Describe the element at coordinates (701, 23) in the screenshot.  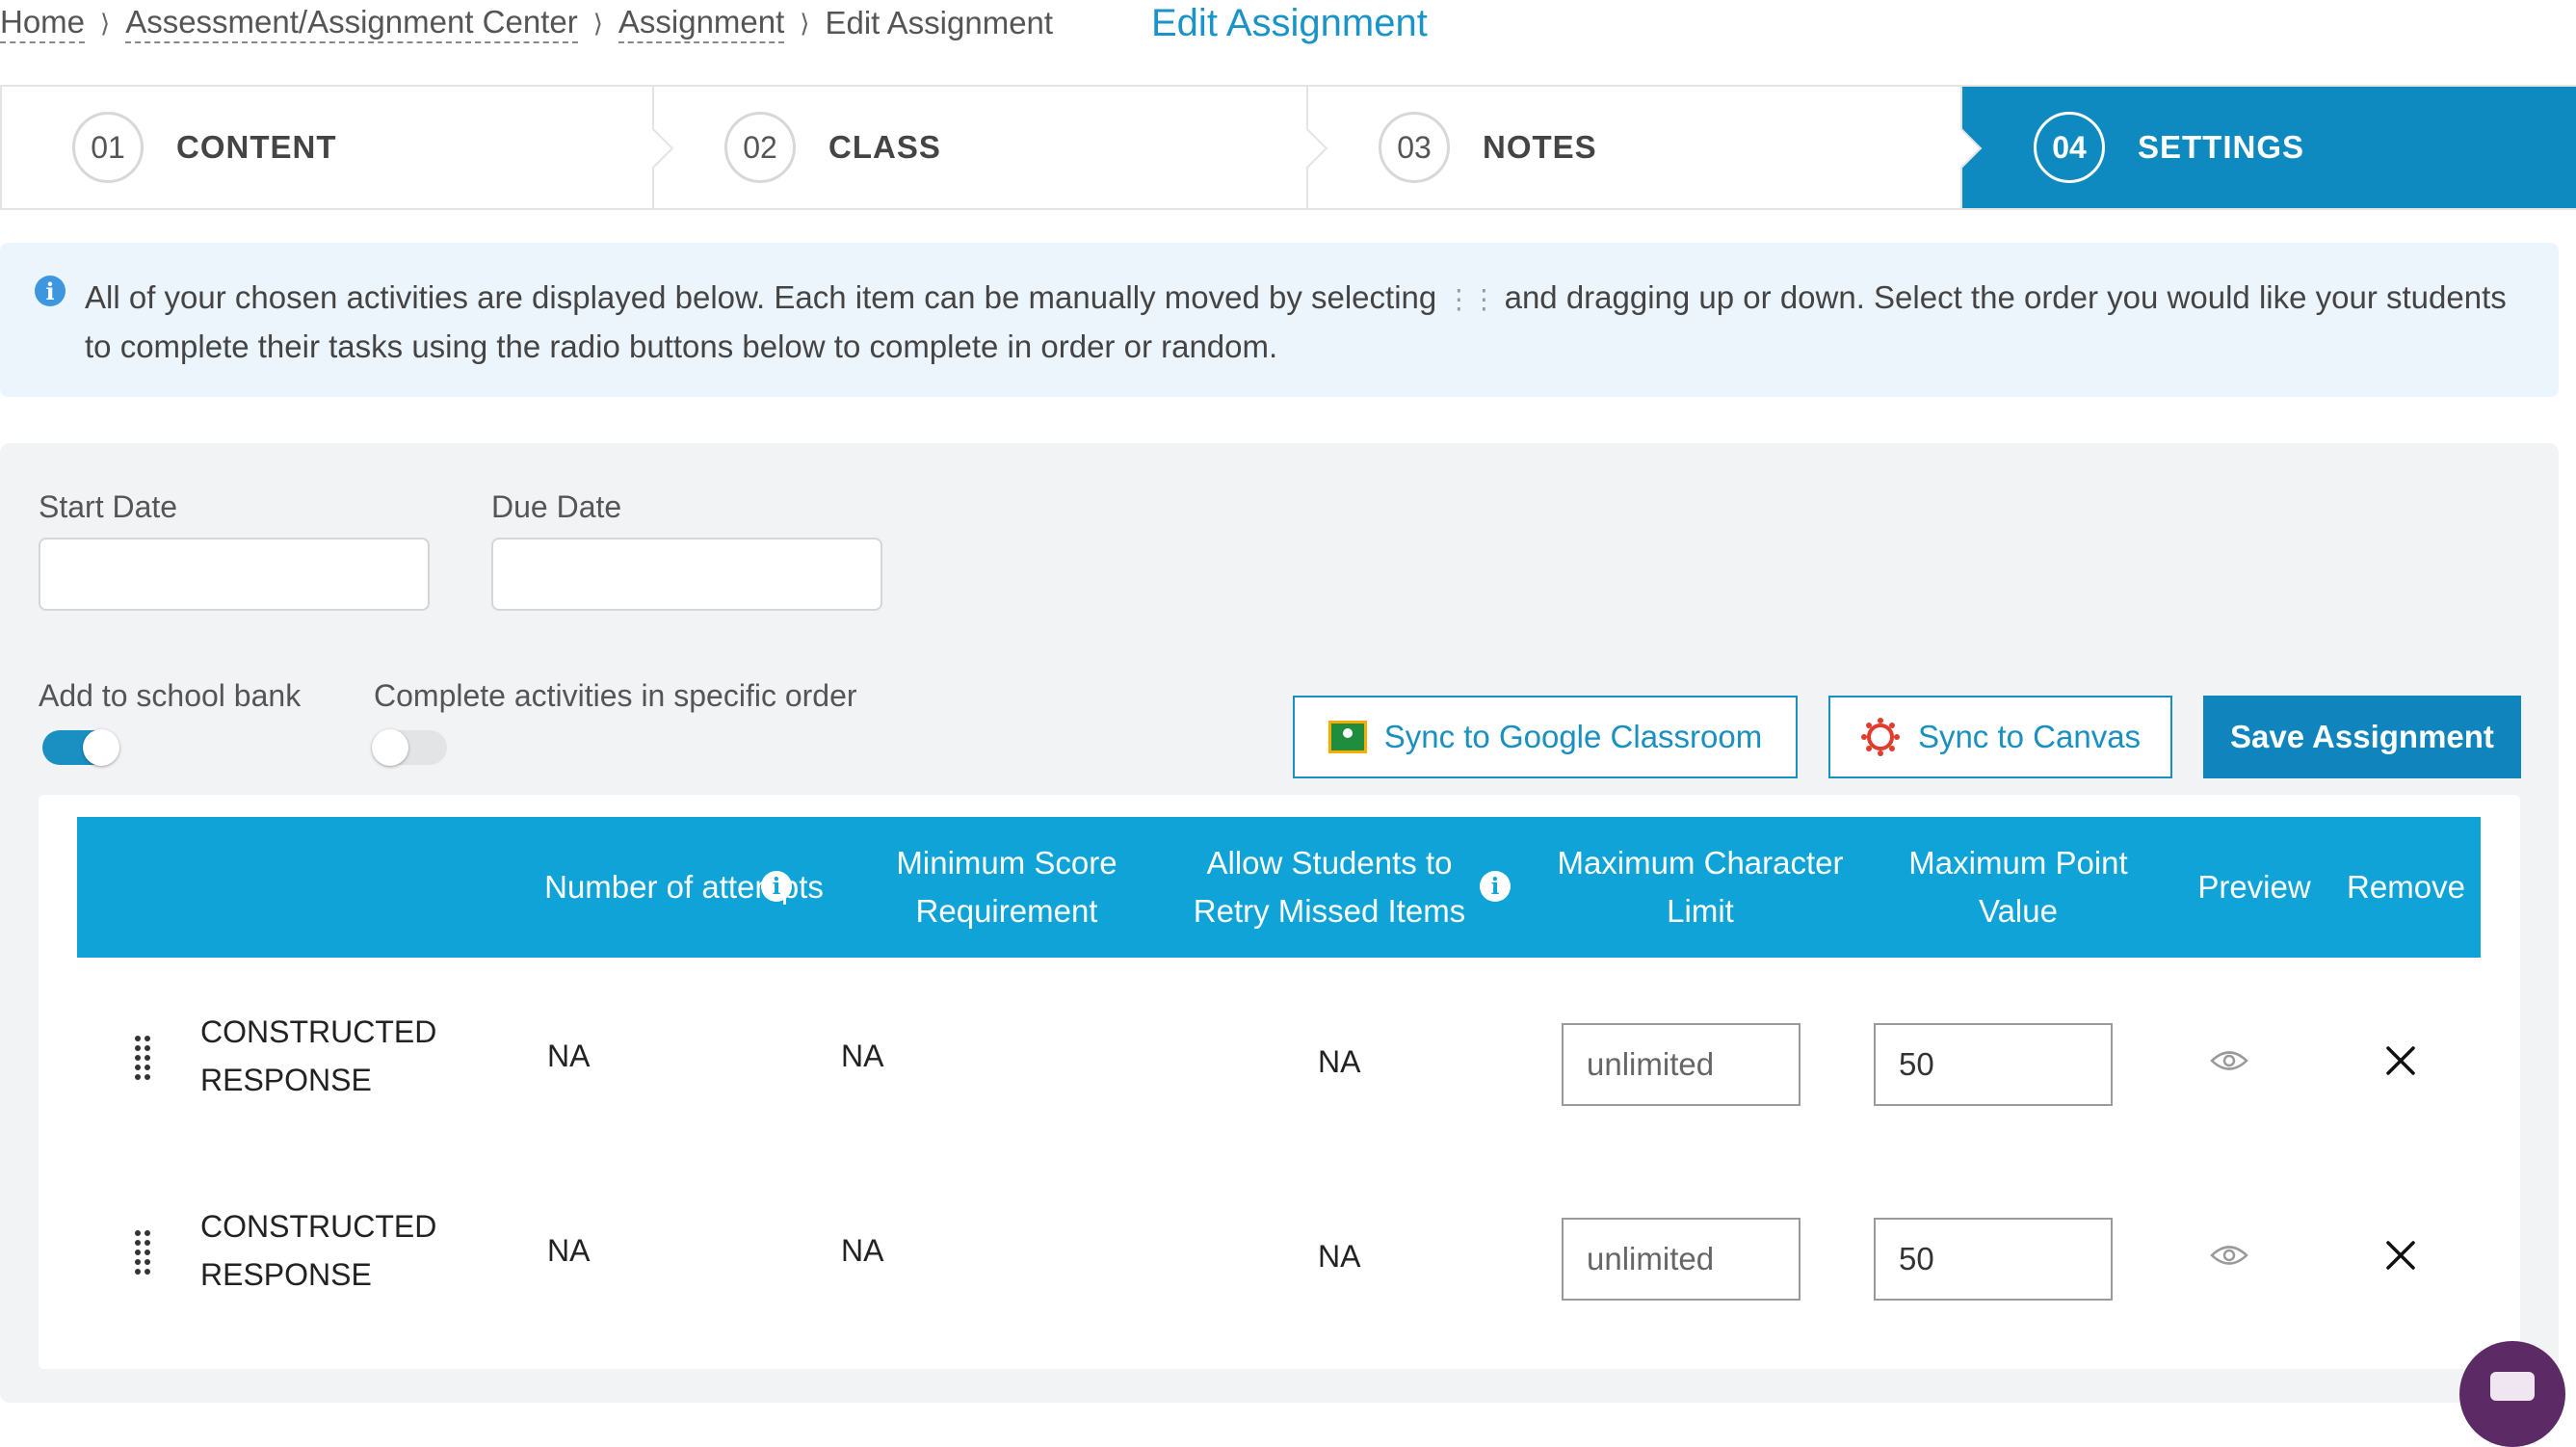
I see `breadcrumb-assignment-link: Assignment` at that location.